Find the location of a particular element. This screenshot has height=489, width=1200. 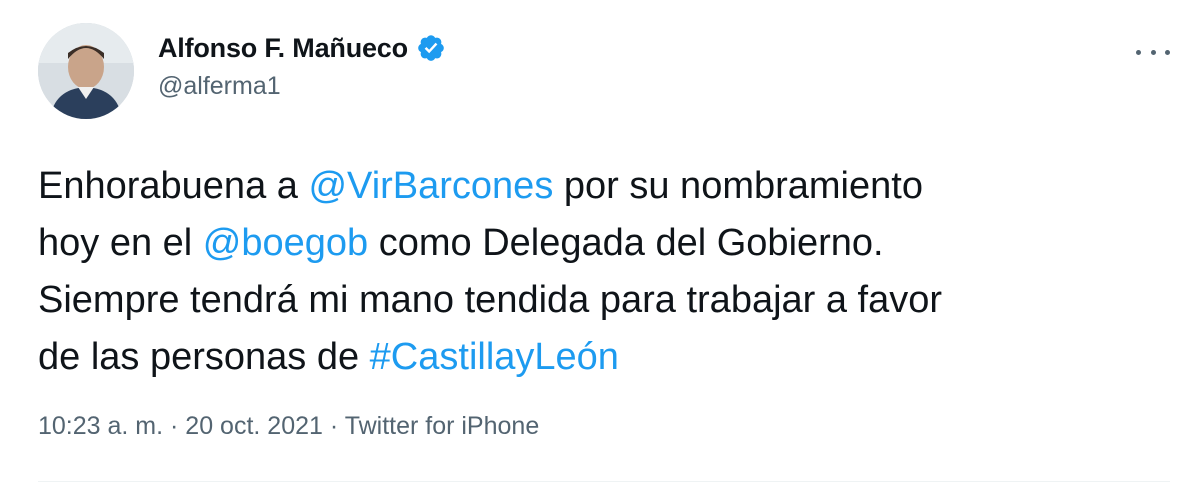

tweet-time: 10:23 a. m. is located at coordinates (100, 426).